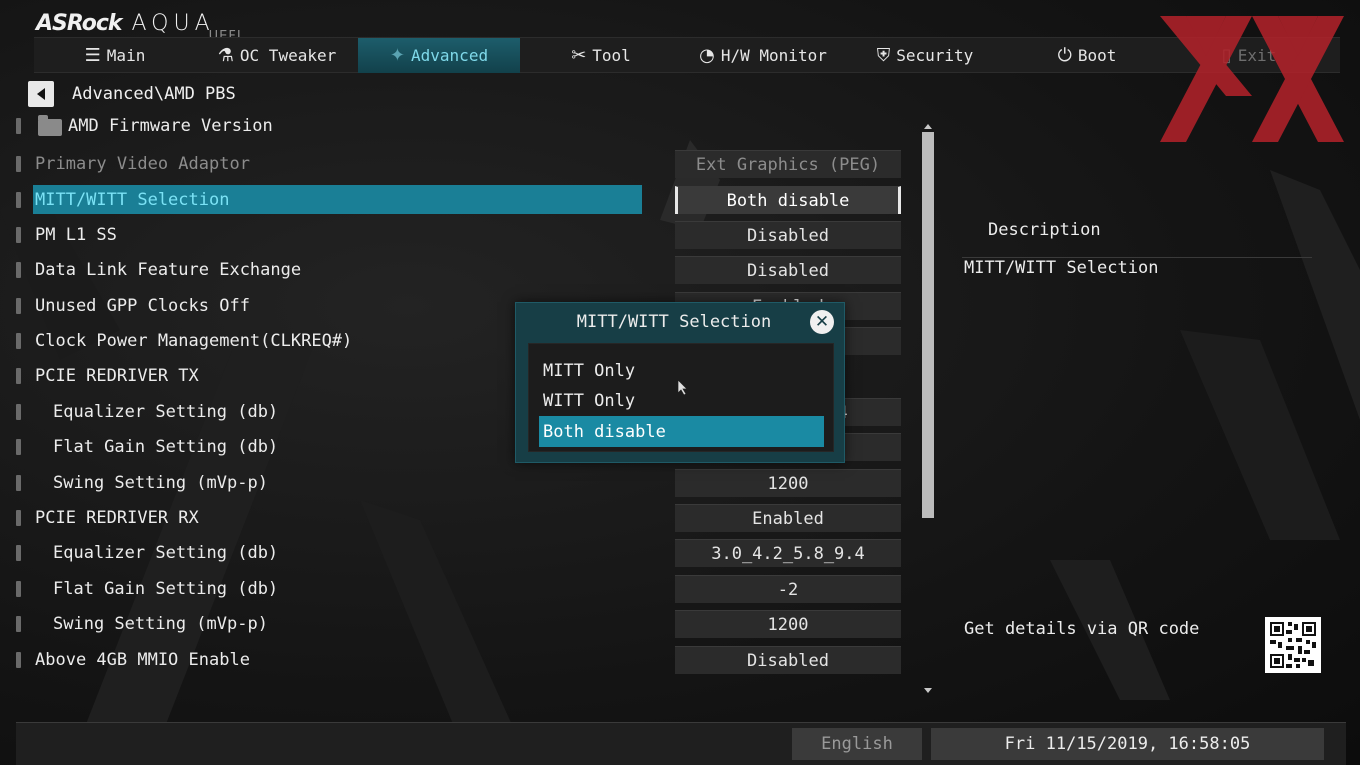  Describe the element at coordinates (928, 325) in the screenshot. I see `scroll-thumb` at that location.